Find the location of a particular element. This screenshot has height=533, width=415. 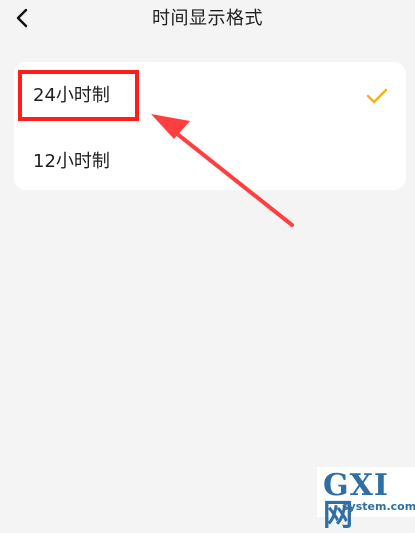

top-app-bar: 时间显示格式 is located at coordinates (207, 20).